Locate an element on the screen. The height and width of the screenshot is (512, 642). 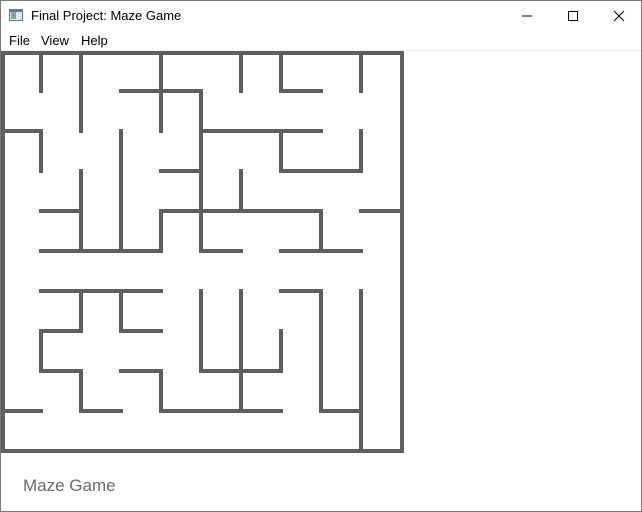
close-icon is located at coordinates (619, 16).